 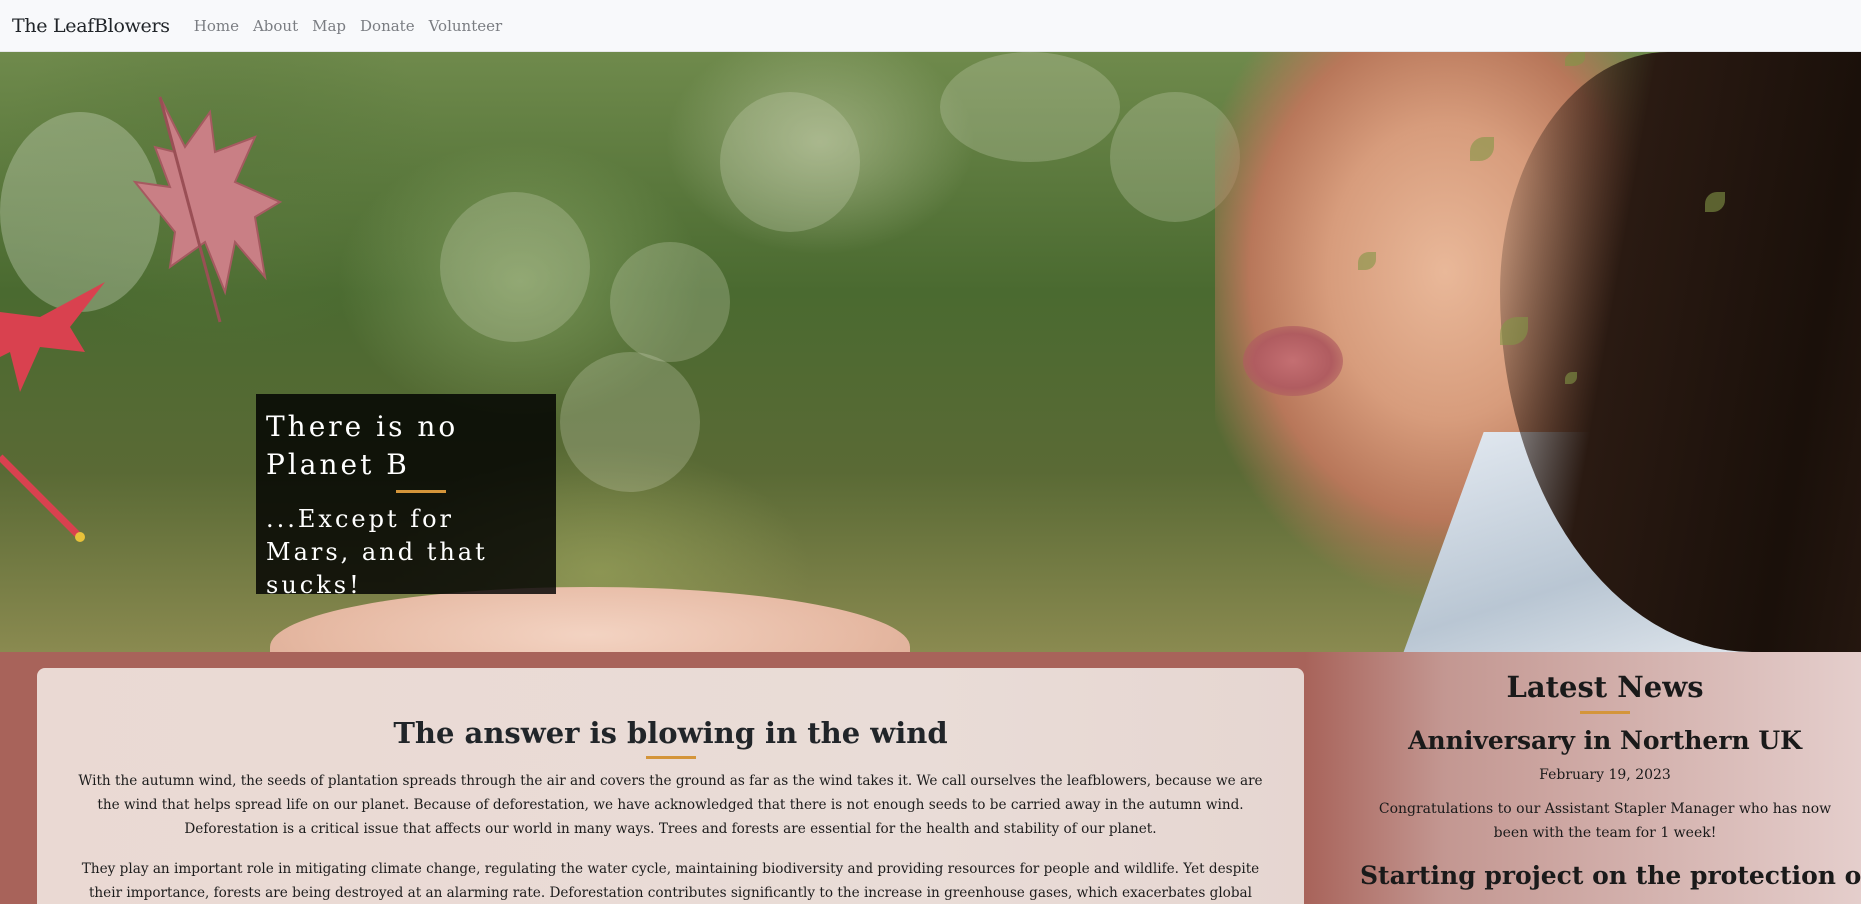 I want to click on news-item-title: Anniversary in Northern UK, so click(x=1605, y=740).